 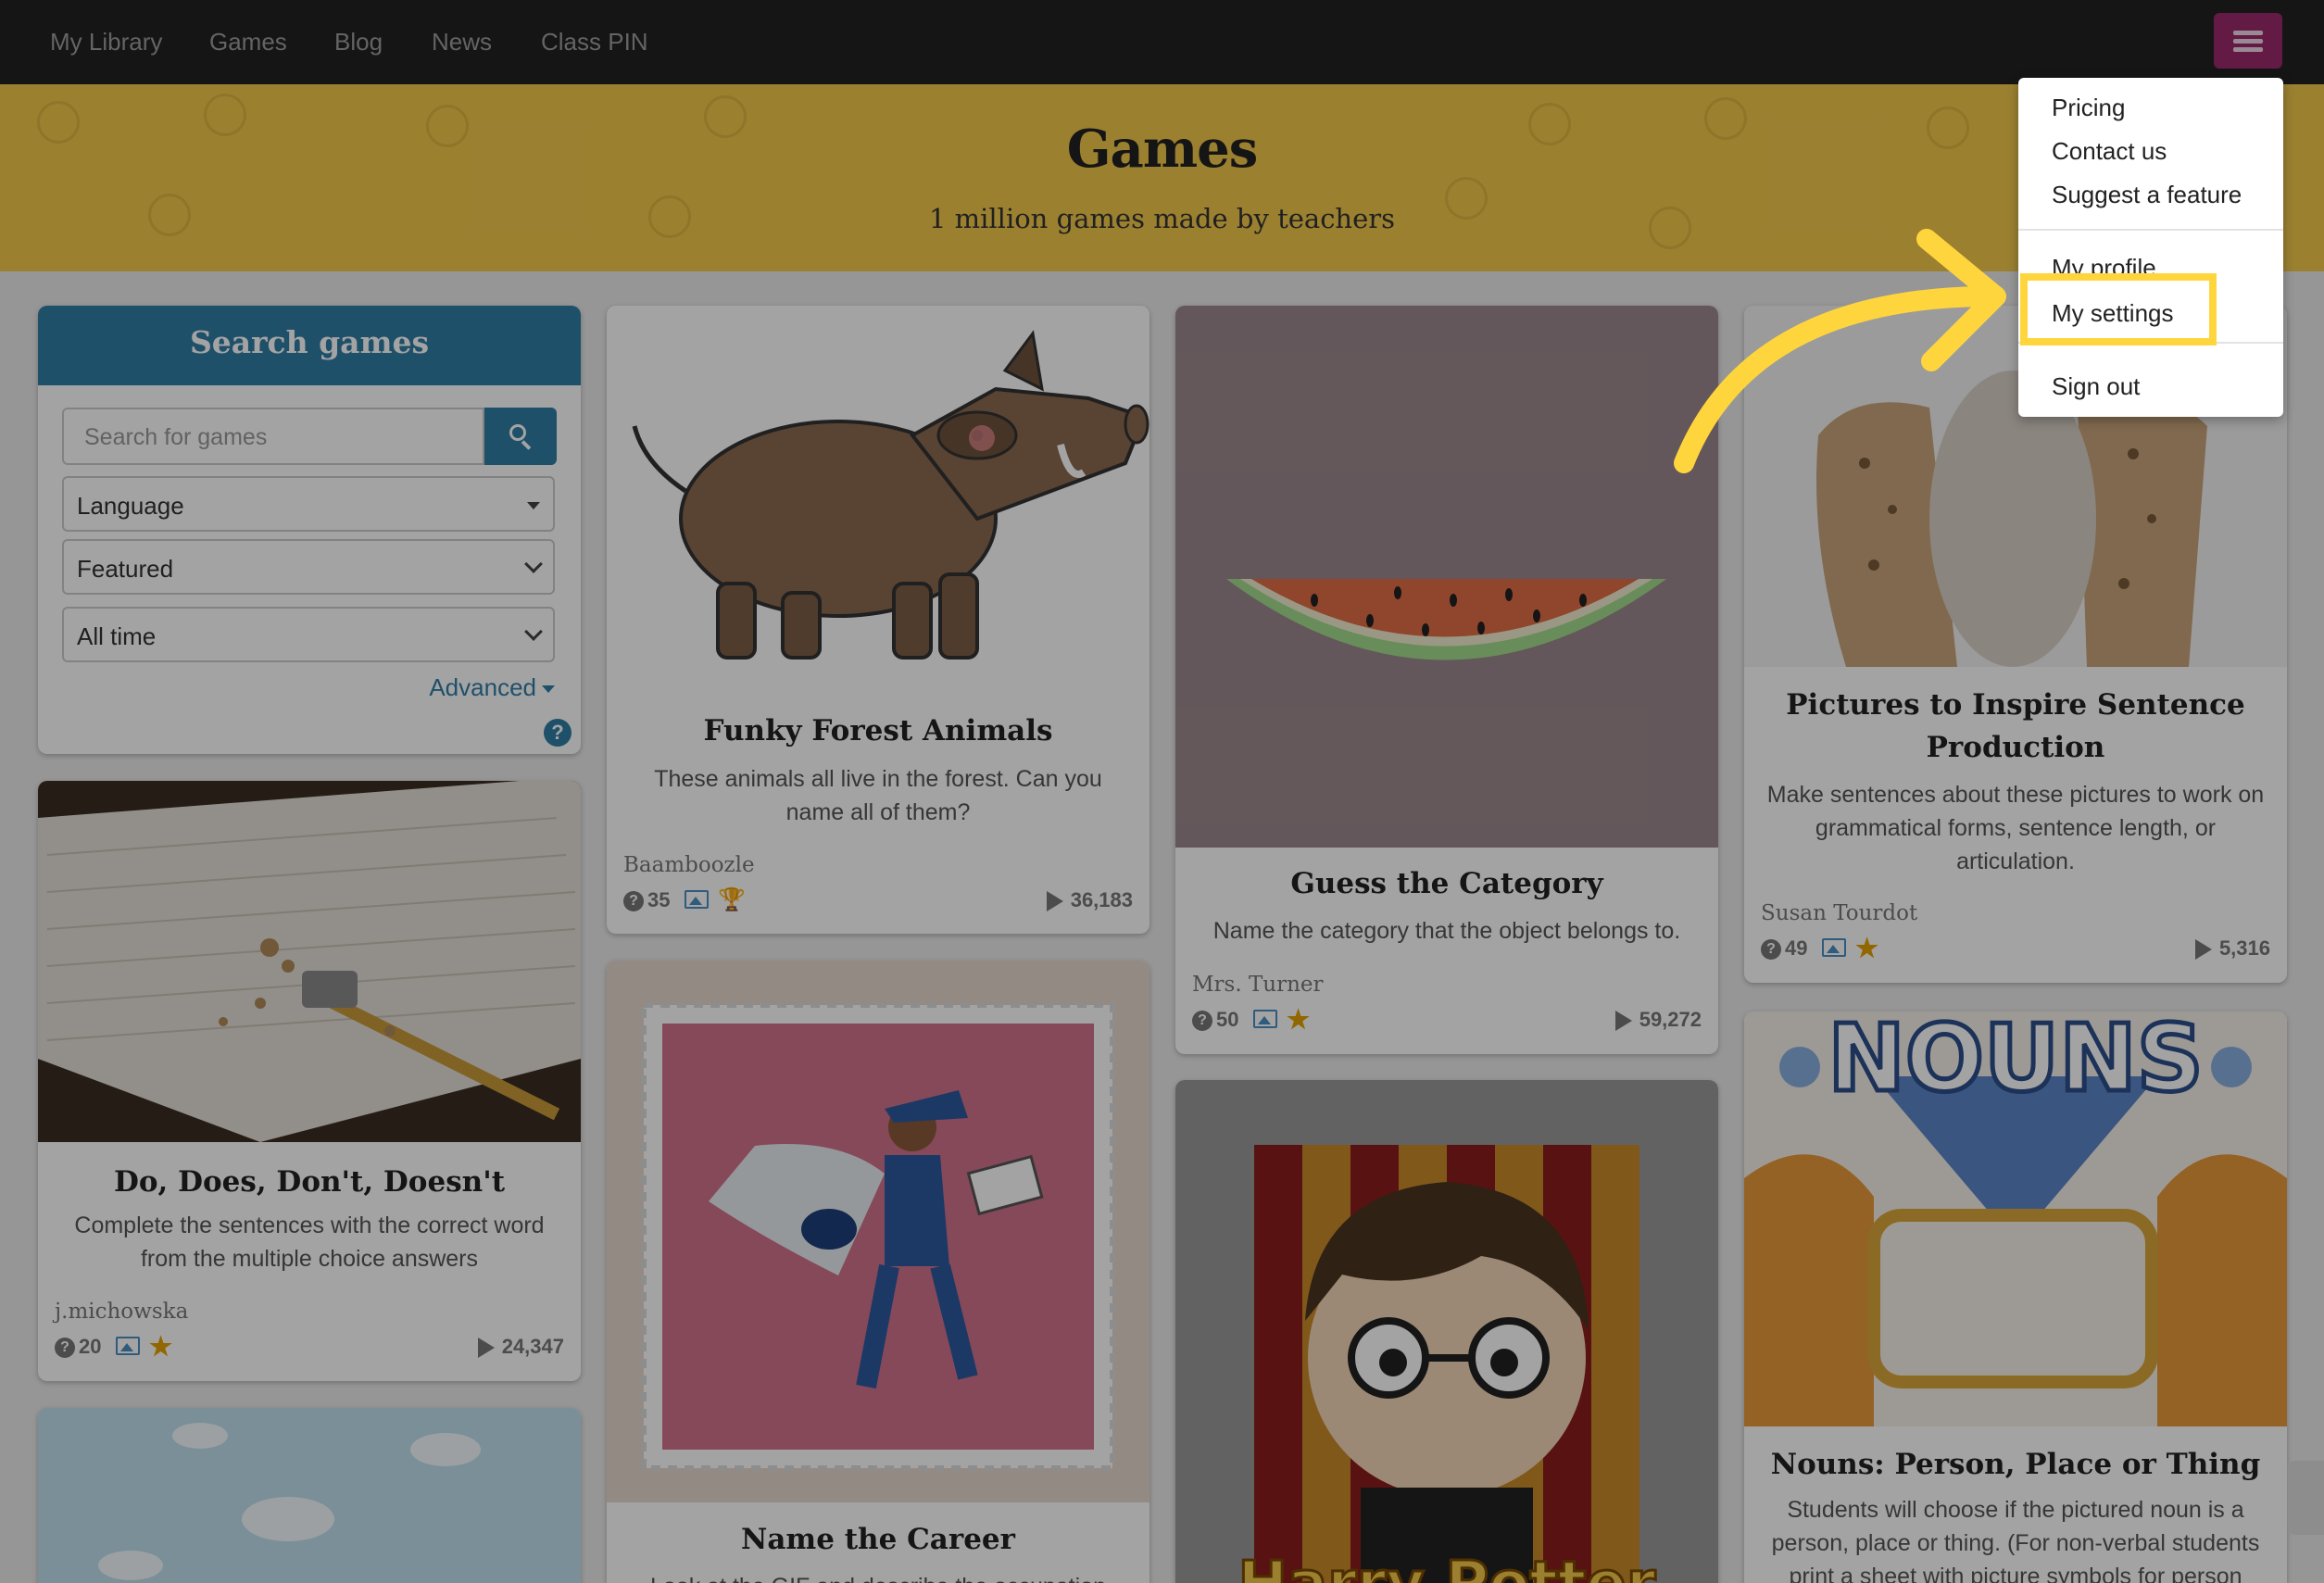 I want to click on menu-item-pricing: Pricing, so click(x=2088, y=108).